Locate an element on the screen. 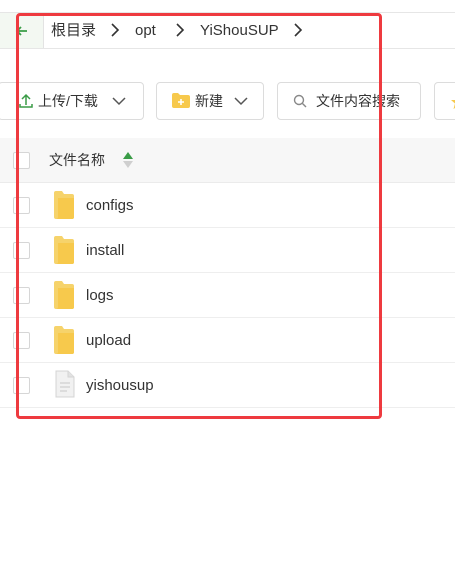  back-arrow-icon is located at coordinates (21, 31).